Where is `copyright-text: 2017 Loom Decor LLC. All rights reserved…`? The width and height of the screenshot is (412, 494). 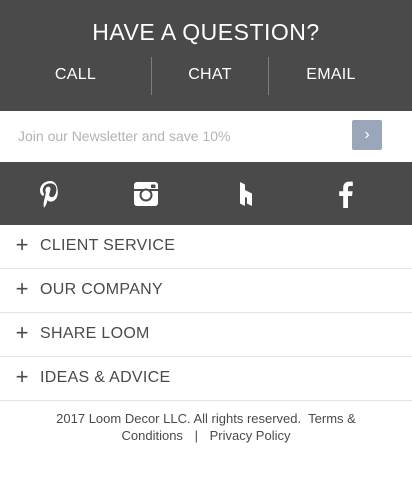
copyright-text: 2017 Loom Decor LLC. All rights reserved… is located at coordinates (179, 418).